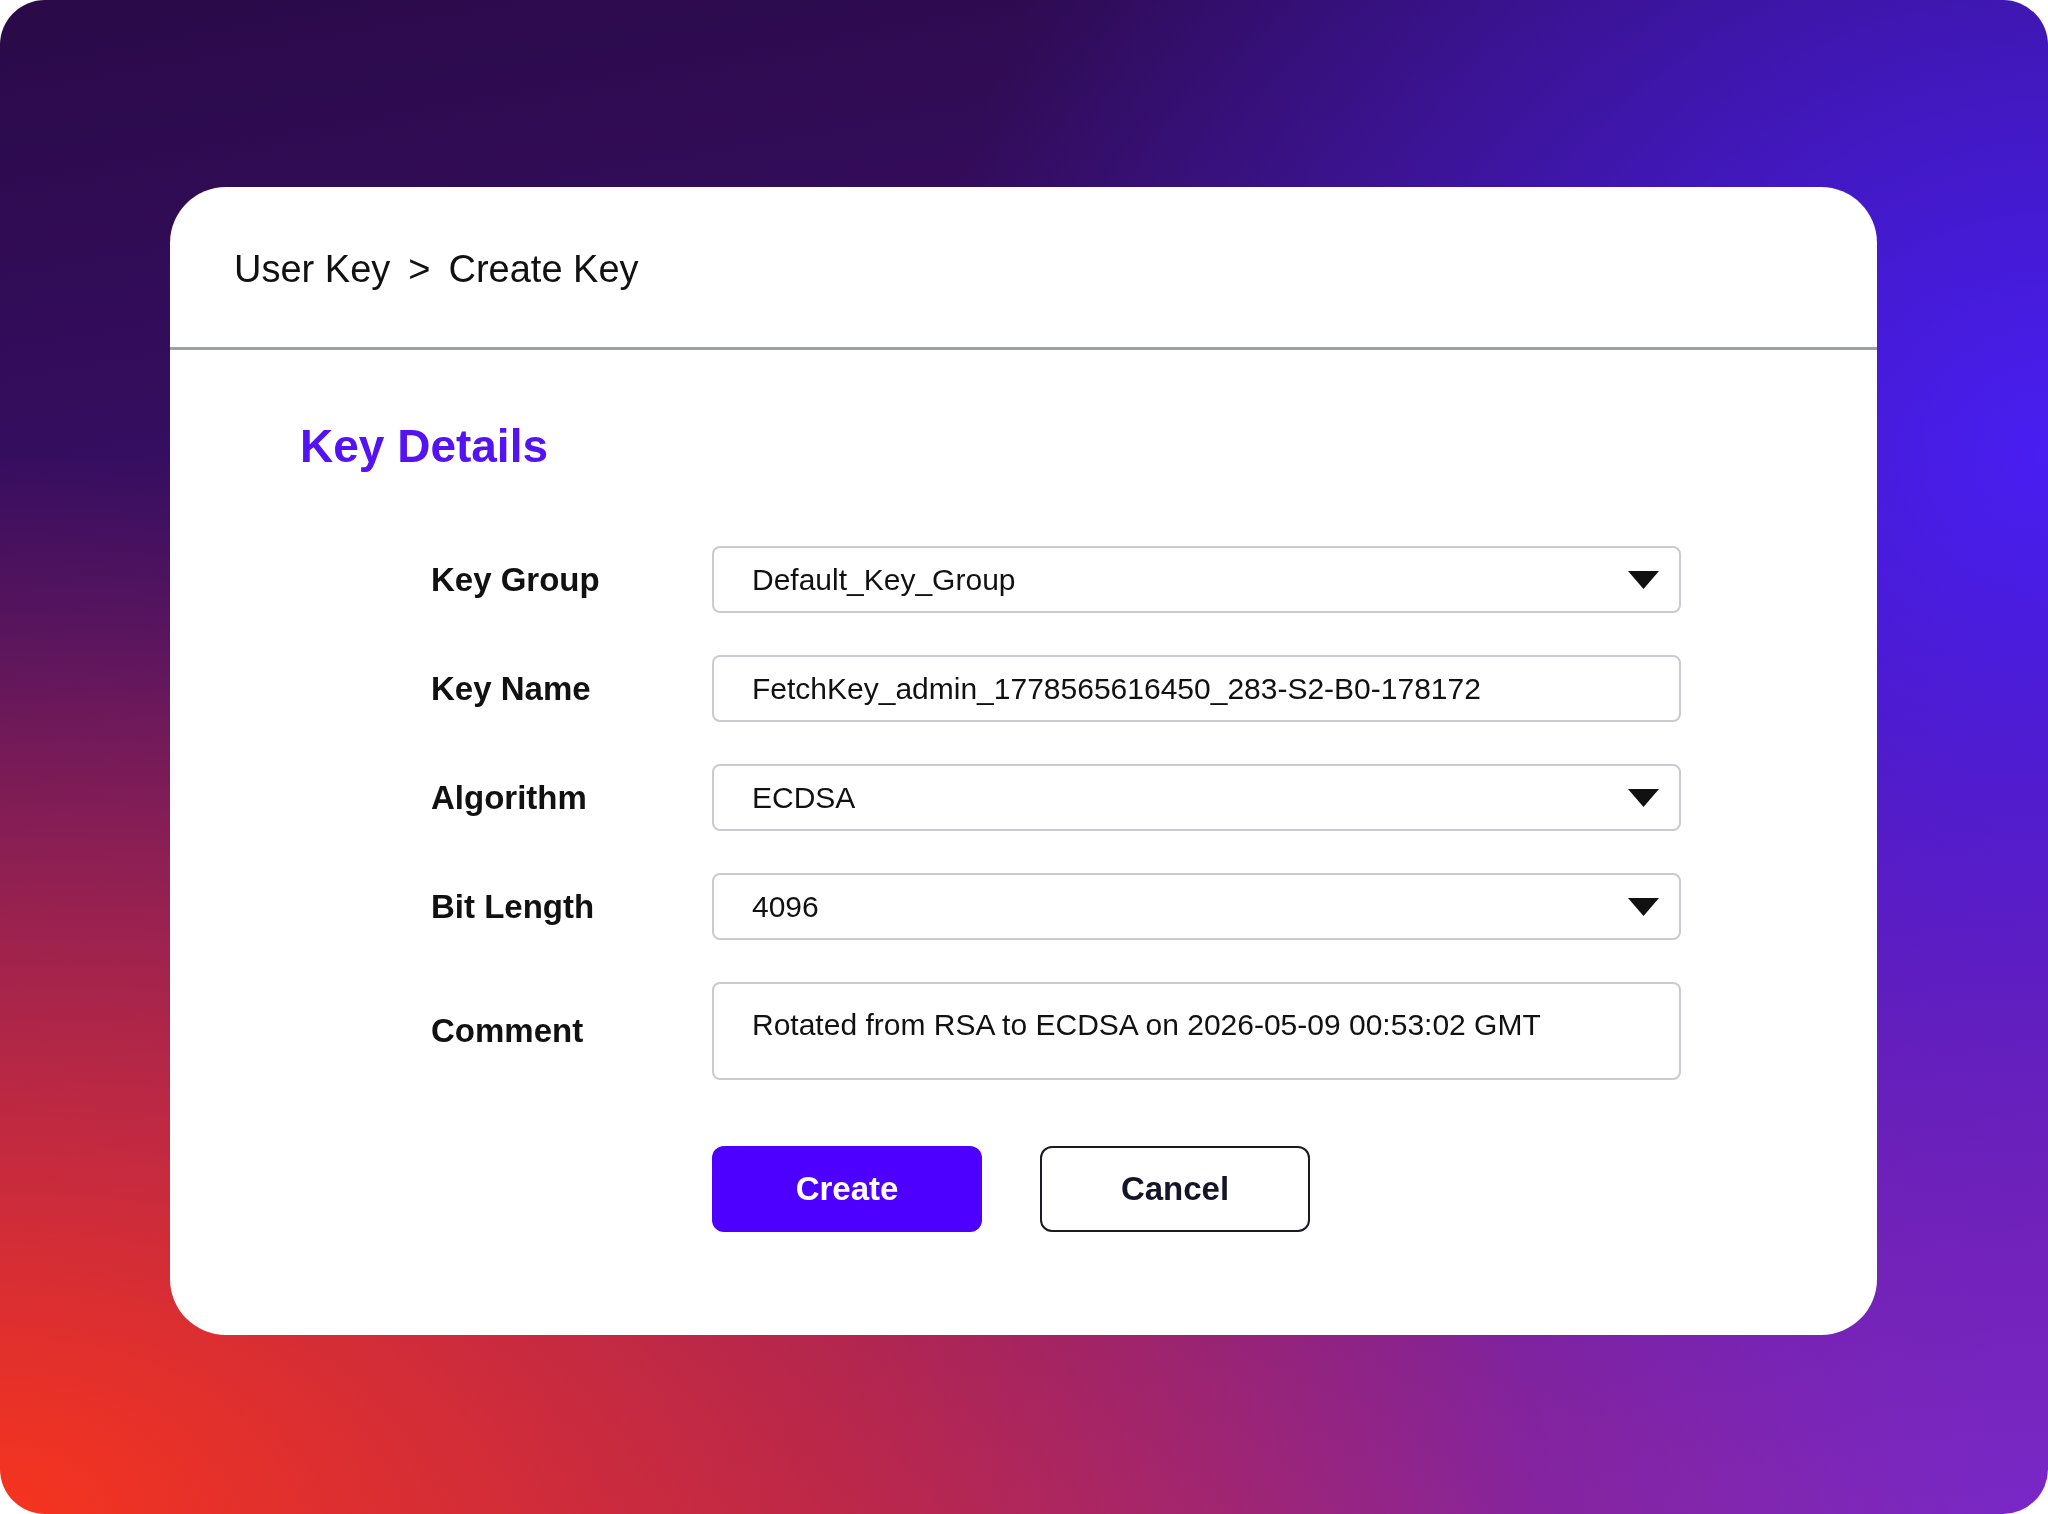  Describe the element at coordinates (1196, 688) in the screenshot. I see `input-field: FetchKey_admin_1778565616450_283-S2-B0-178172` at that location.